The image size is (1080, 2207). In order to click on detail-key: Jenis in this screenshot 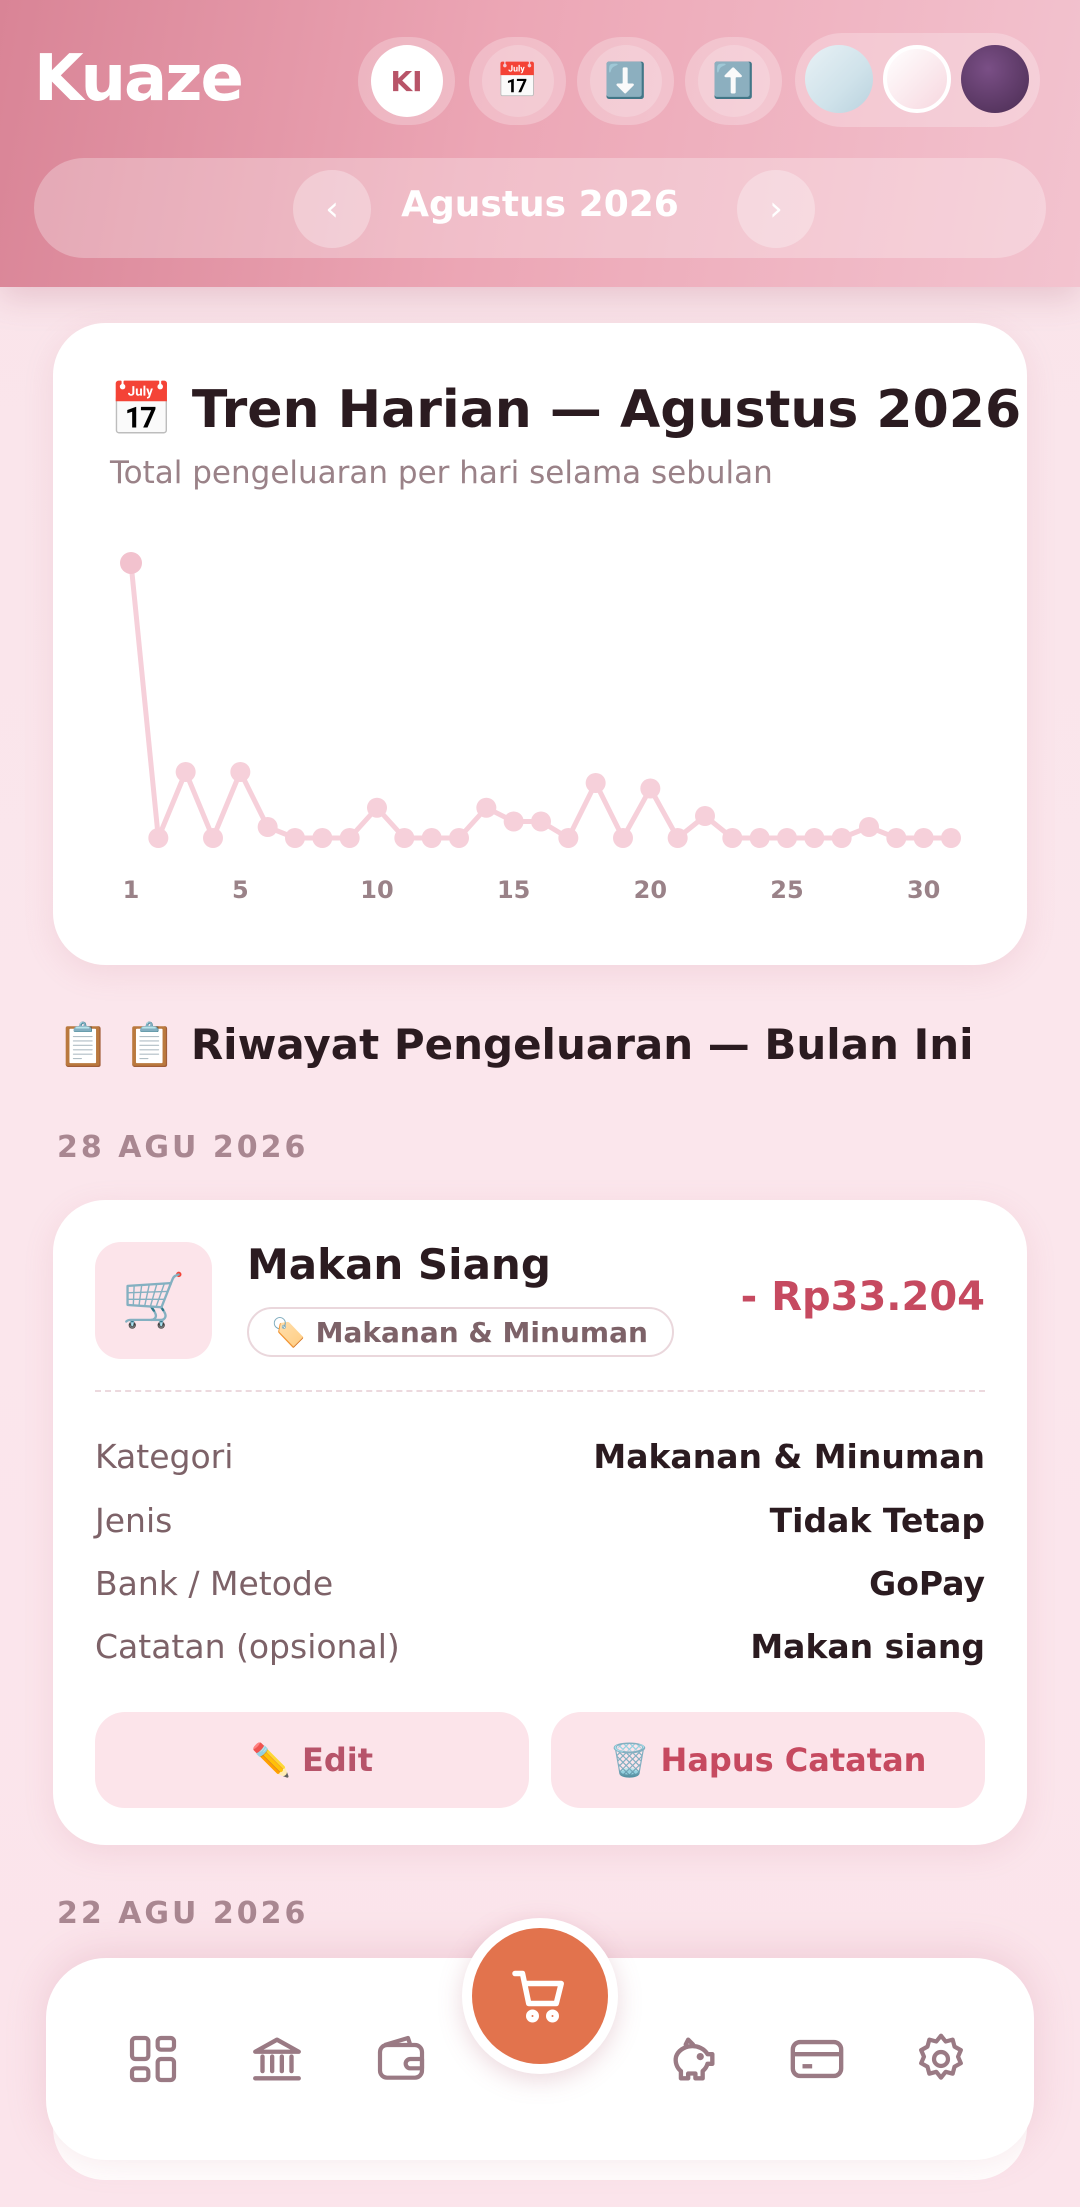, I will do `click(134, 1520)`.